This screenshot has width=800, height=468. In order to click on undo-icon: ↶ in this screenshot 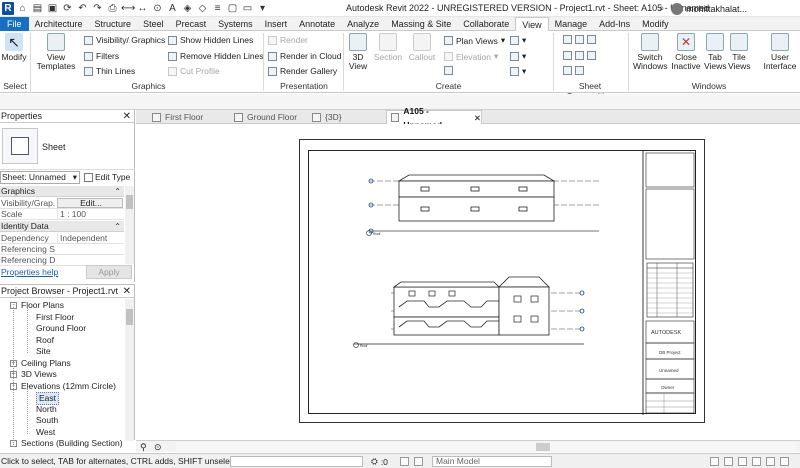, I will do `click(82, 8)`.